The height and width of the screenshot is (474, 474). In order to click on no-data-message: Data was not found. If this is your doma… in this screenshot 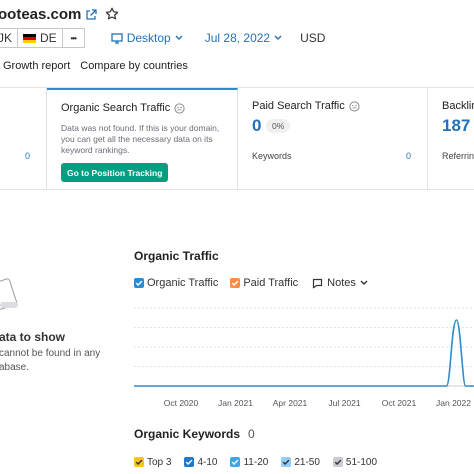, I will do `click(140, 139)`.